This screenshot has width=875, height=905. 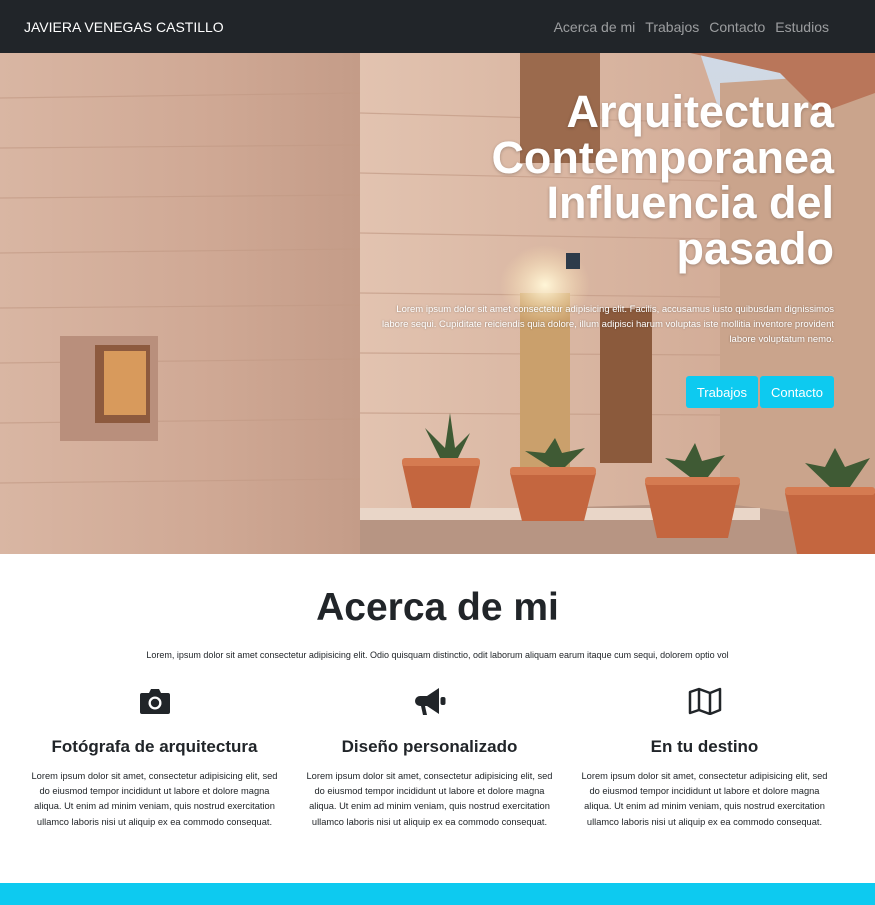 I want to click on next-section-strip, so click(x=437, y=894).